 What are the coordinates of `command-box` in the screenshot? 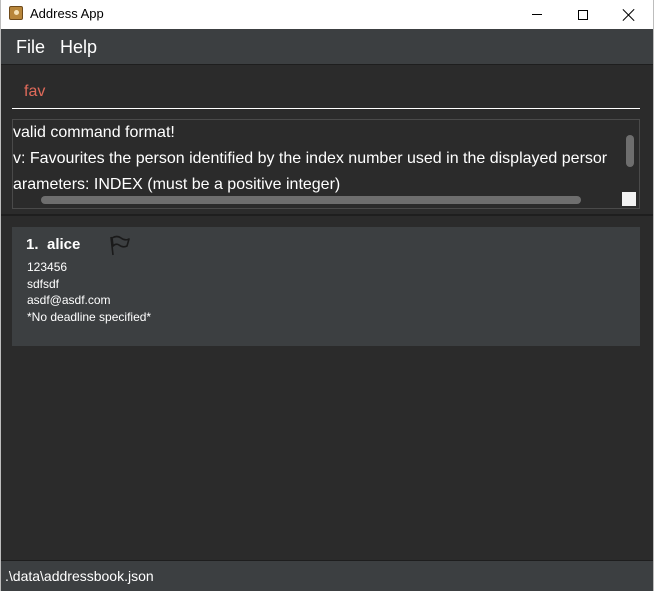 It's located at (327, 91).